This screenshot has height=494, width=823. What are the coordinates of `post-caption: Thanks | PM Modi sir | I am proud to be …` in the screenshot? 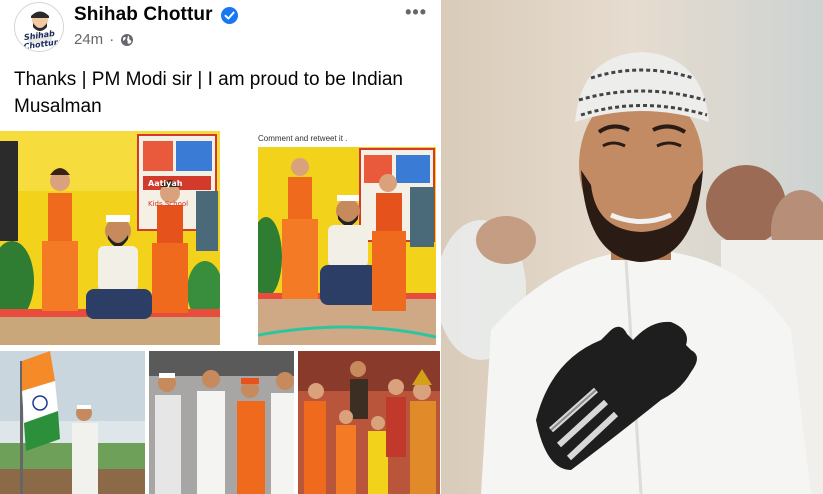 It's located at (208, 93).